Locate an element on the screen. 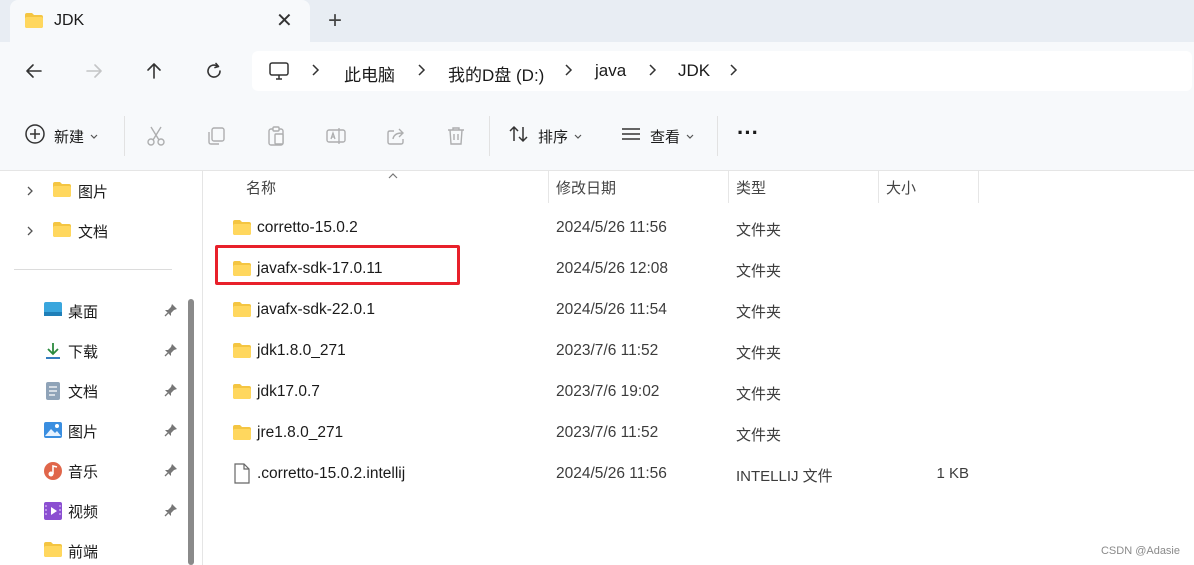 The image size is (1194, 565). back-icon is located at coordinates (34, 71).